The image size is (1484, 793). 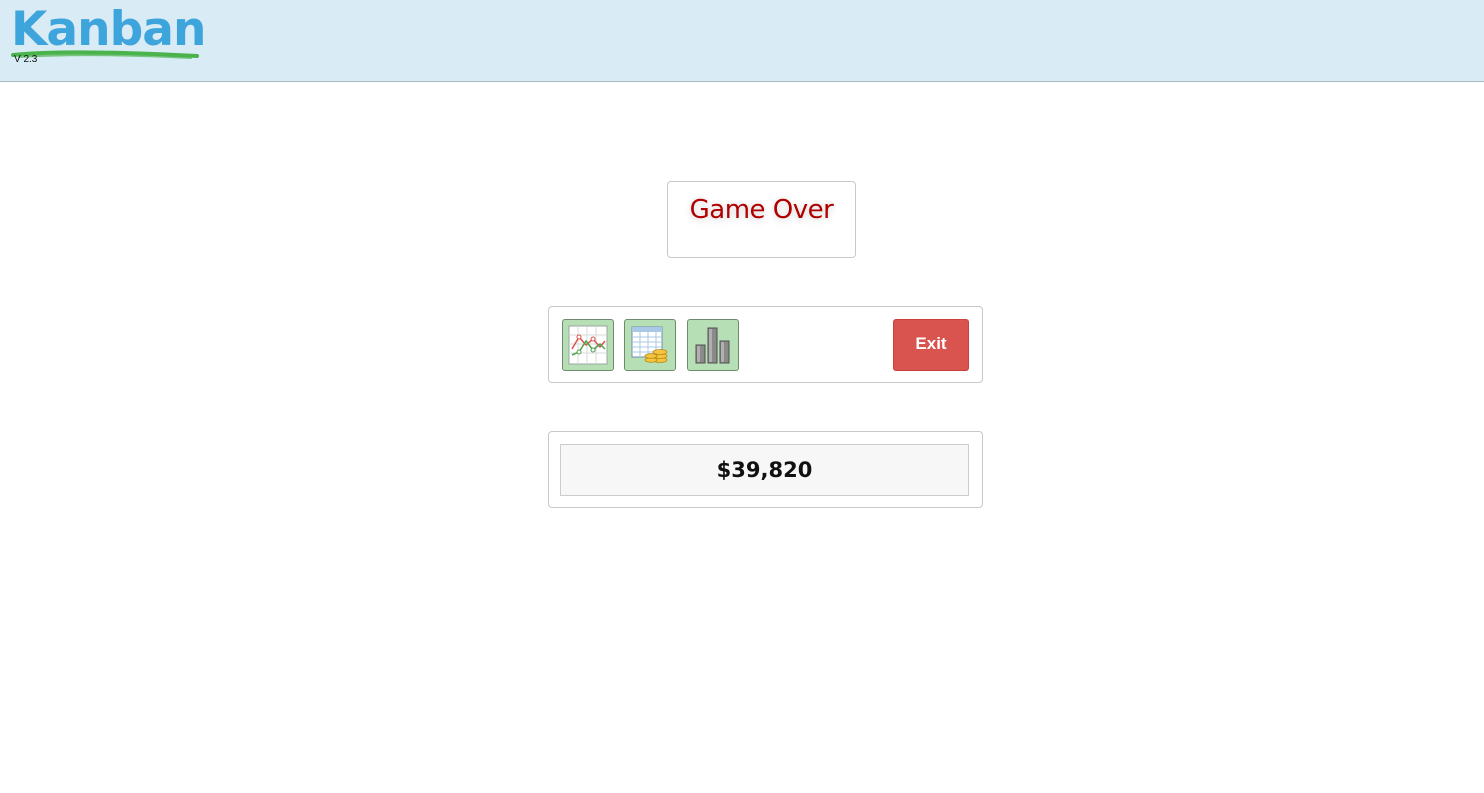 I want to click on bar-chart-button, so click(x=713, y=345).